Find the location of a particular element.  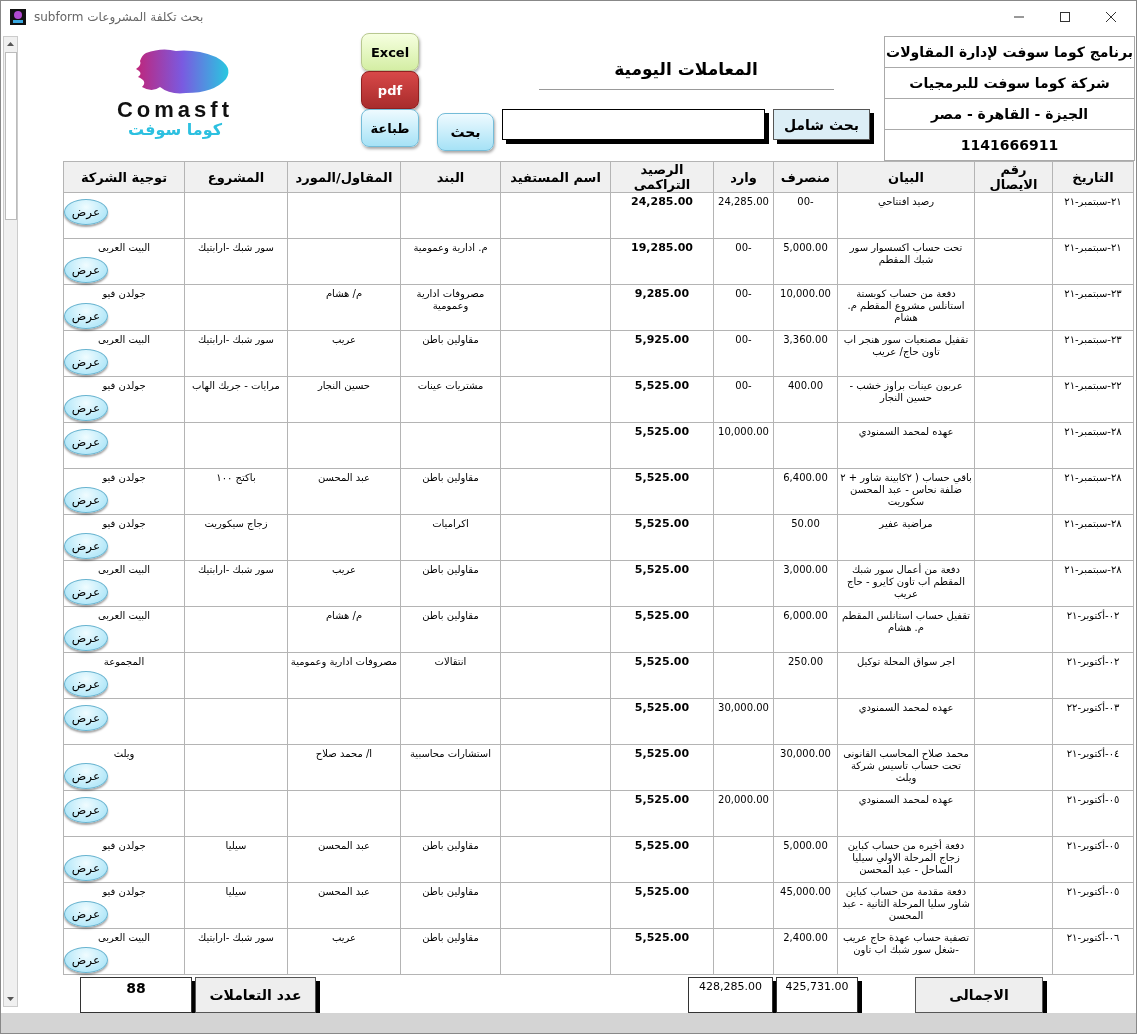

window-title: بحث تكلفة المشروعات subform is located at coordinates (119, 17).